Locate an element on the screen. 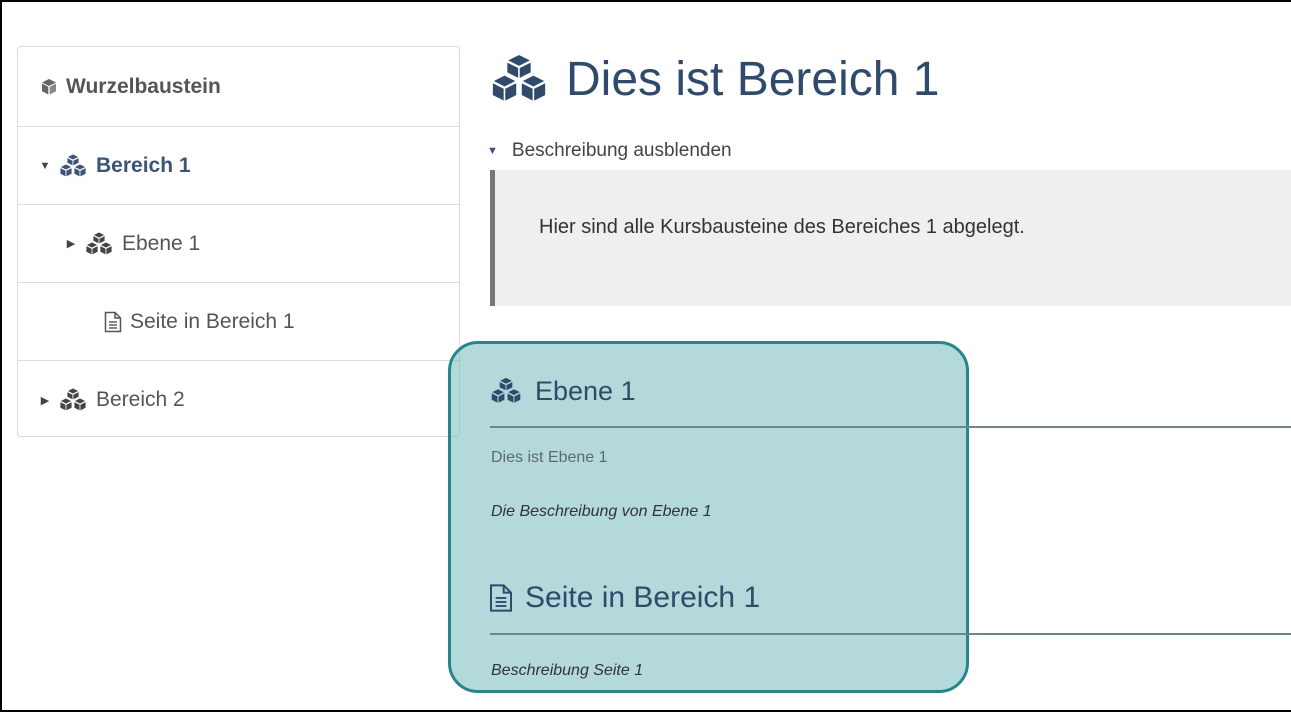 The image size is (1291, 712). page-title: Dies ist Bereich 1 is located at coordinates (713, 79).